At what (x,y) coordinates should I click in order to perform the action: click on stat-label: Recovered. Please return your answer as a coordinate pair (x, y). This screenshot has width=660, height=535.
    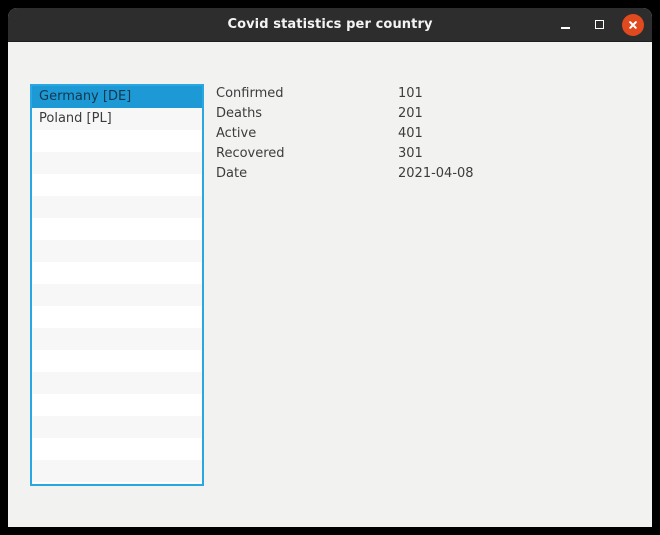
    Looking at the image, I should click on (250, 153).